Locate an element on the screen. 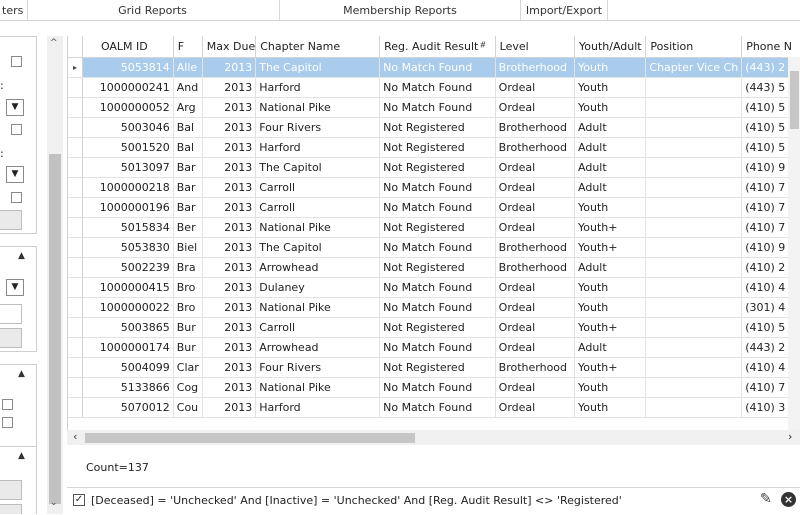  cell-f: Ber is located at coordinates (188, 227).